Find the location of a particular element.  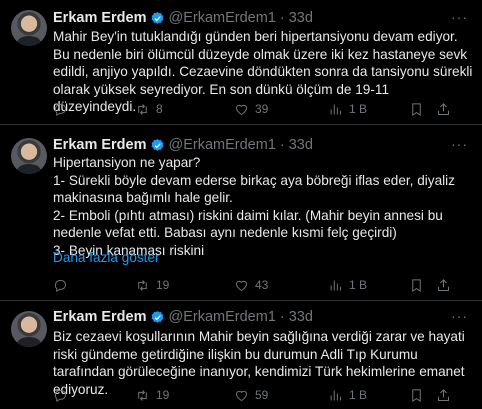

show-more-link: Daha fazla göster is located at coordinates (106, 257).